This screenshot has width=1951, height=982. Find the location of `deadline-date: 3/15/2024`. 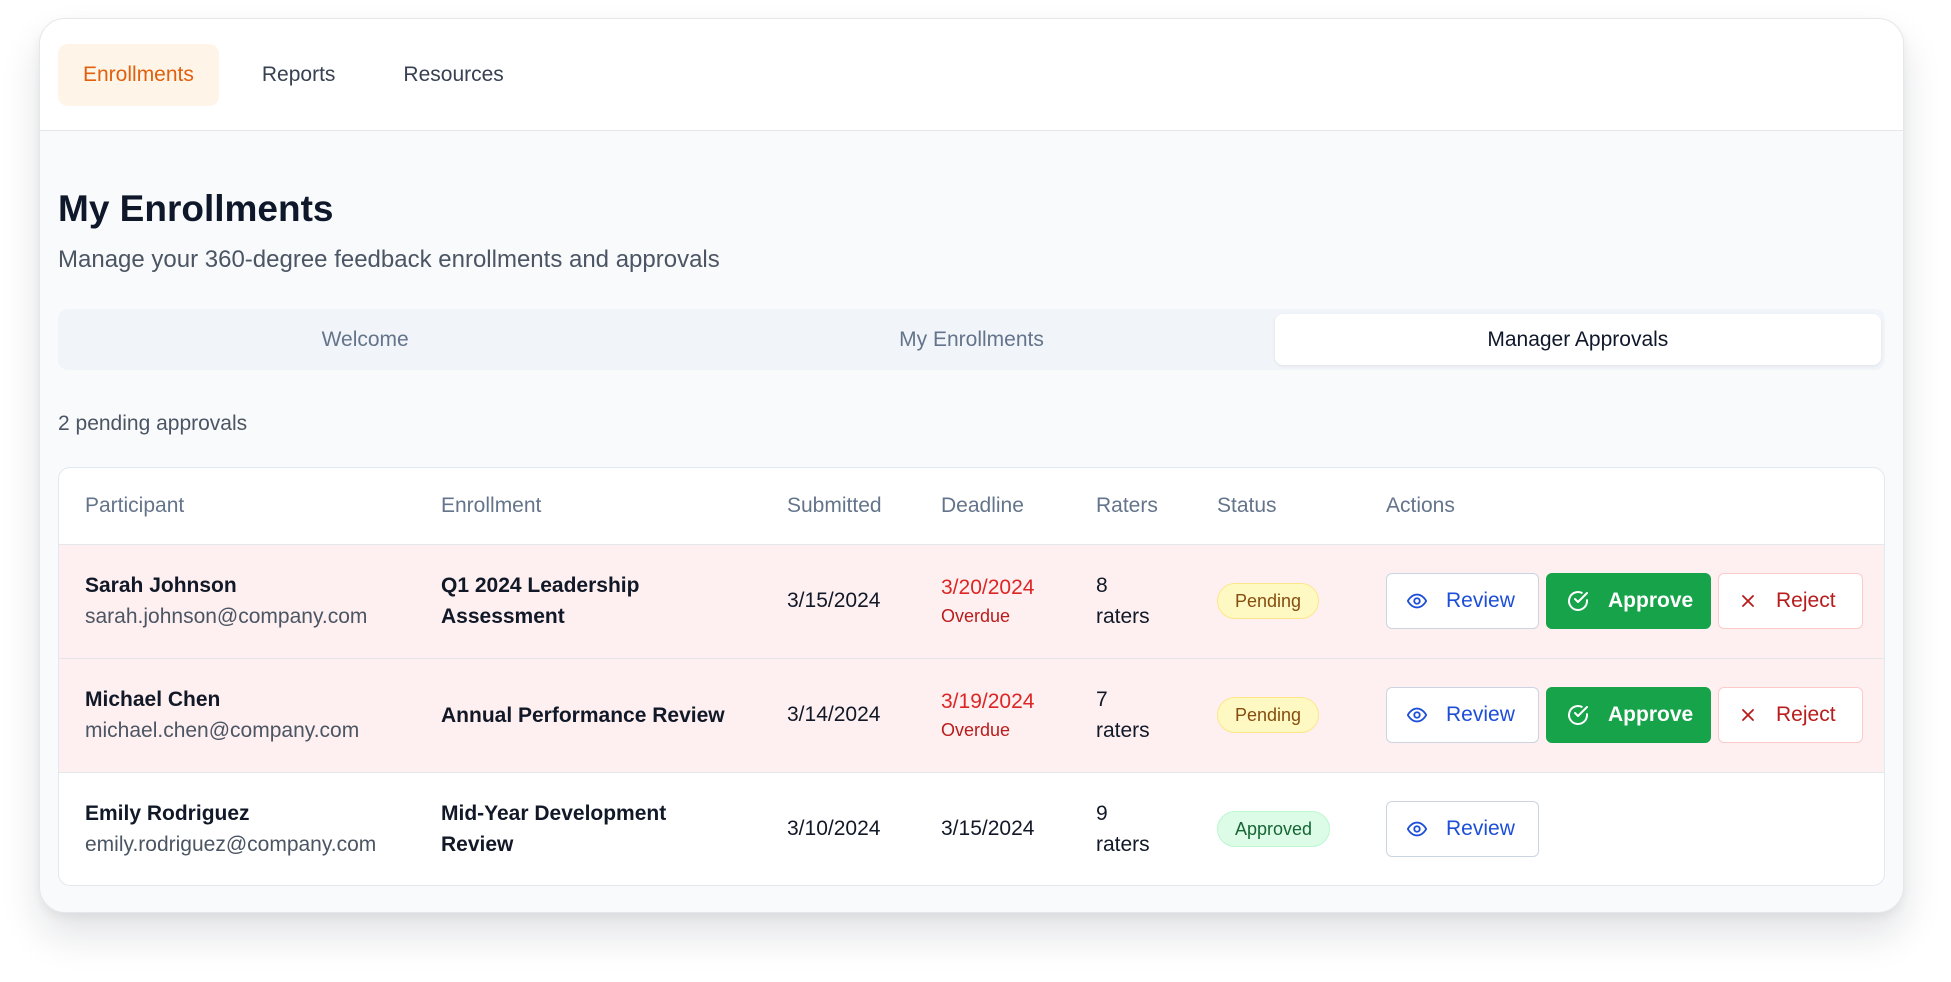

deadline-date: 3/15/2024 is located at coordinates (988, 828).